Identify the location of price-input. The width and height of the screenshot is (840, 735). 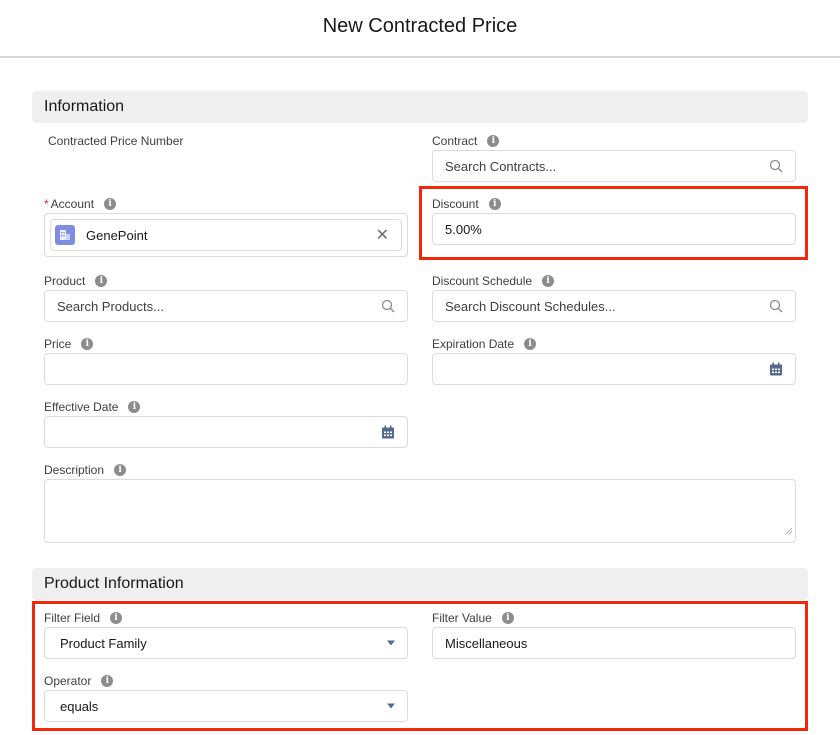
(226, 369).